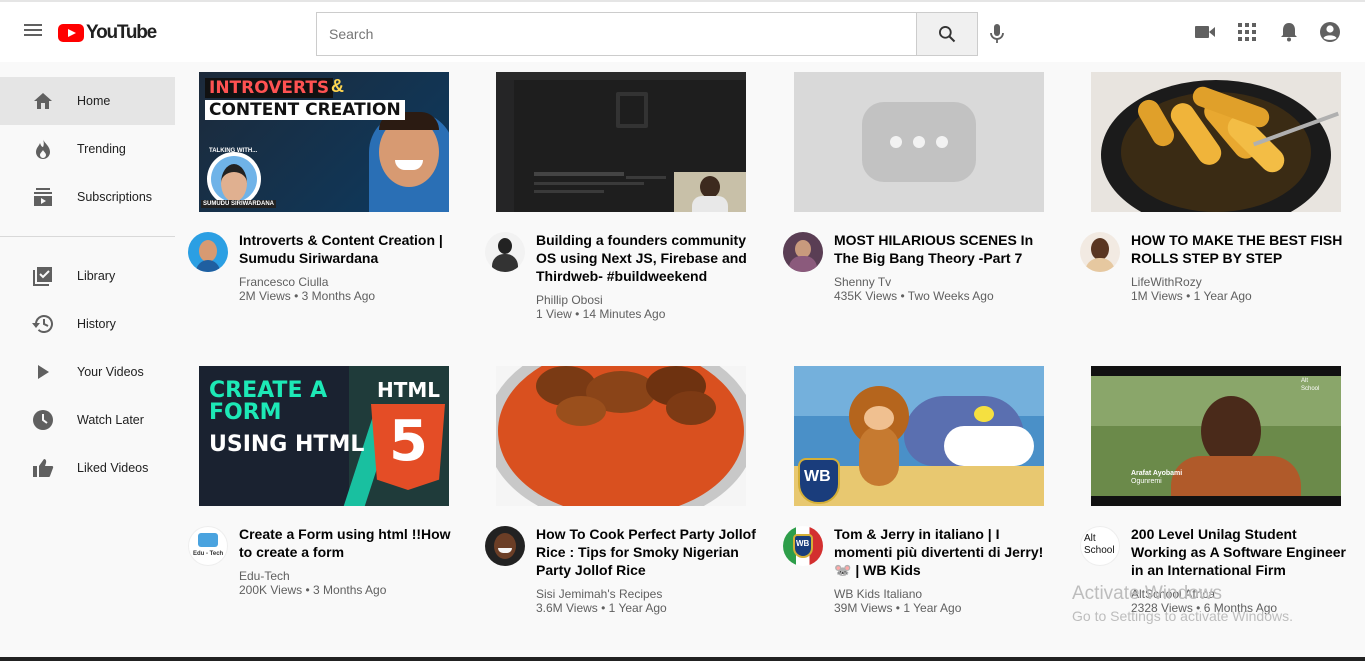 The height and width of the screenshot is (661, 1365). What do you see at coordinates (350, 576) in the screenshot?
I see `channel-name: Edu-Tech` at bounding box center [350, 576].